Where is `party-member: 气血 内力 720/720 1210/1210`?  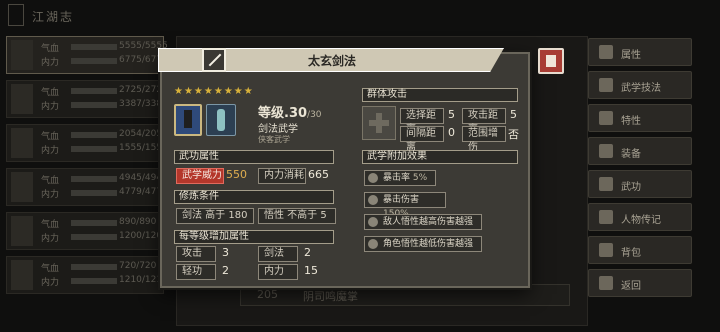 party-member: 气血 内力 720/720 1210/1210 is located at coordinates (87, 275).